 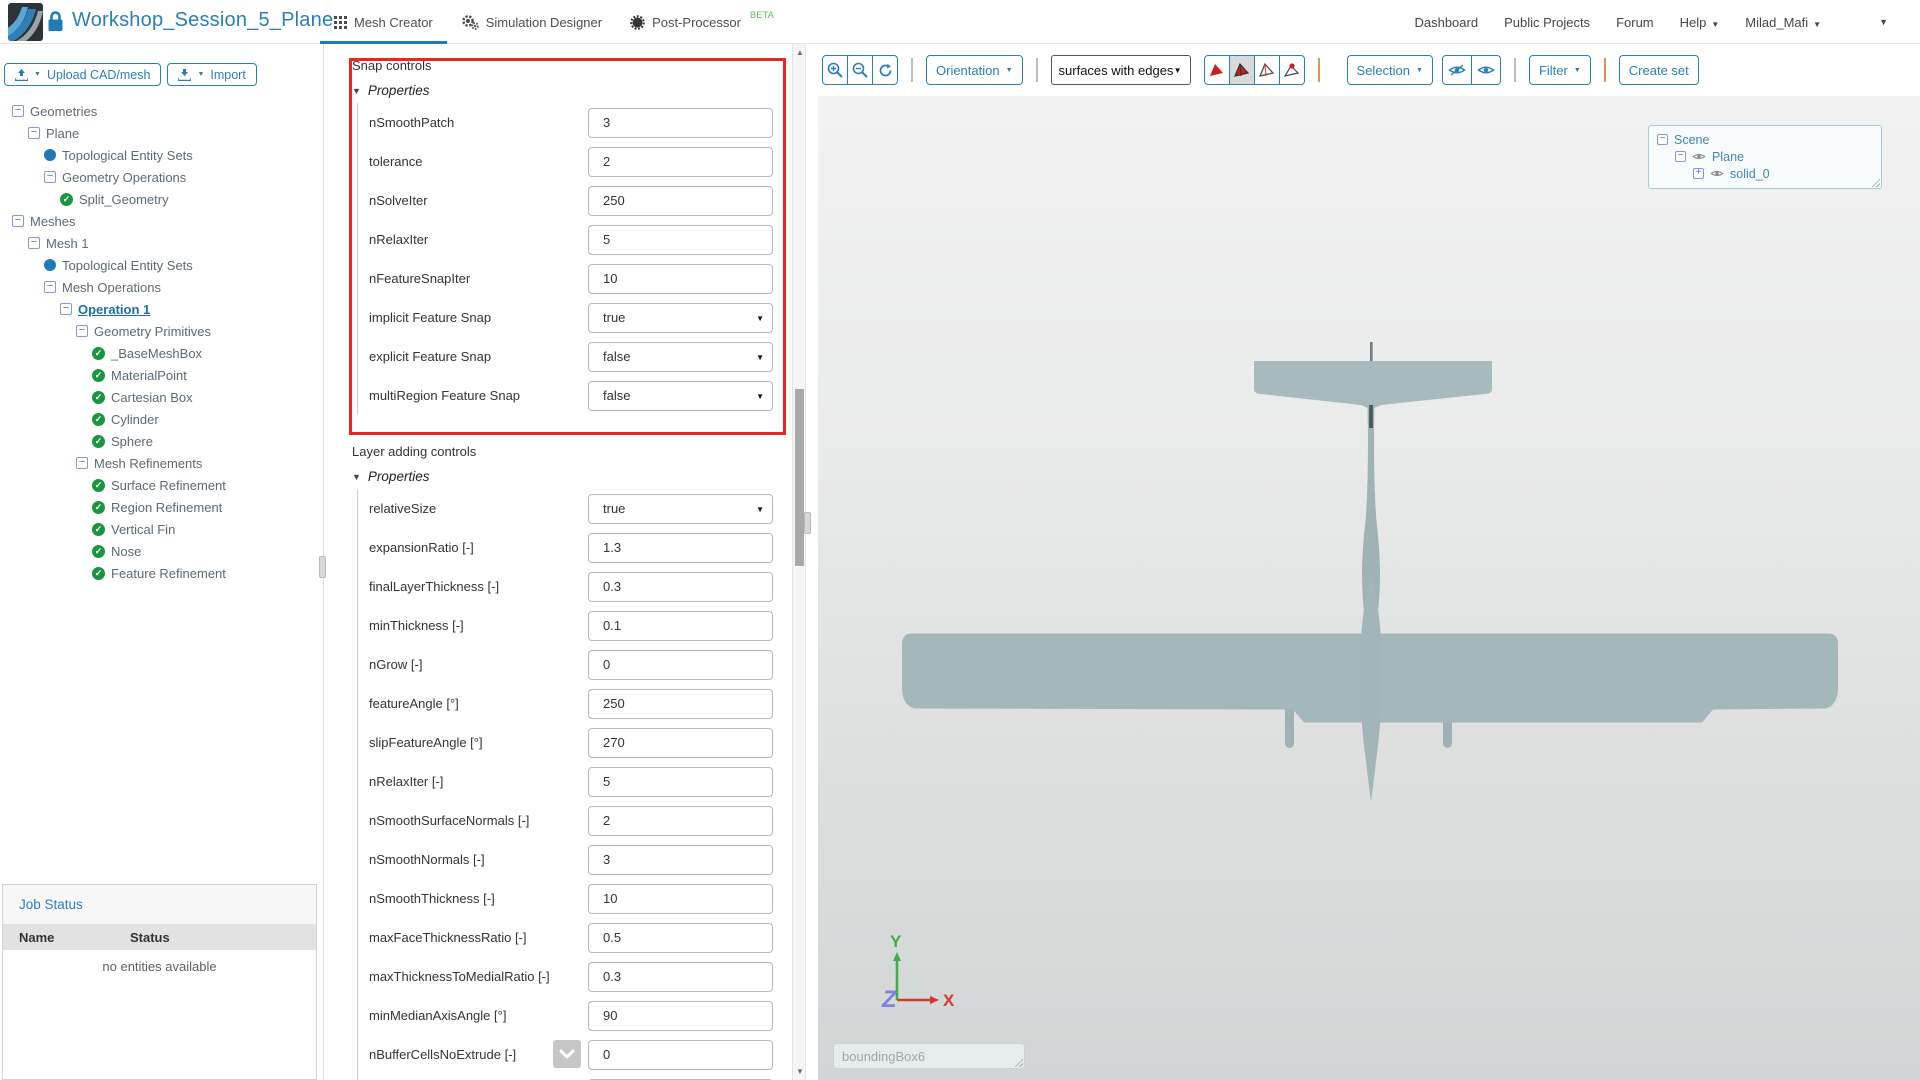 I want to click on property-input-maxthicknesstomedialratio: 0.3, so click(x=680, y=976).